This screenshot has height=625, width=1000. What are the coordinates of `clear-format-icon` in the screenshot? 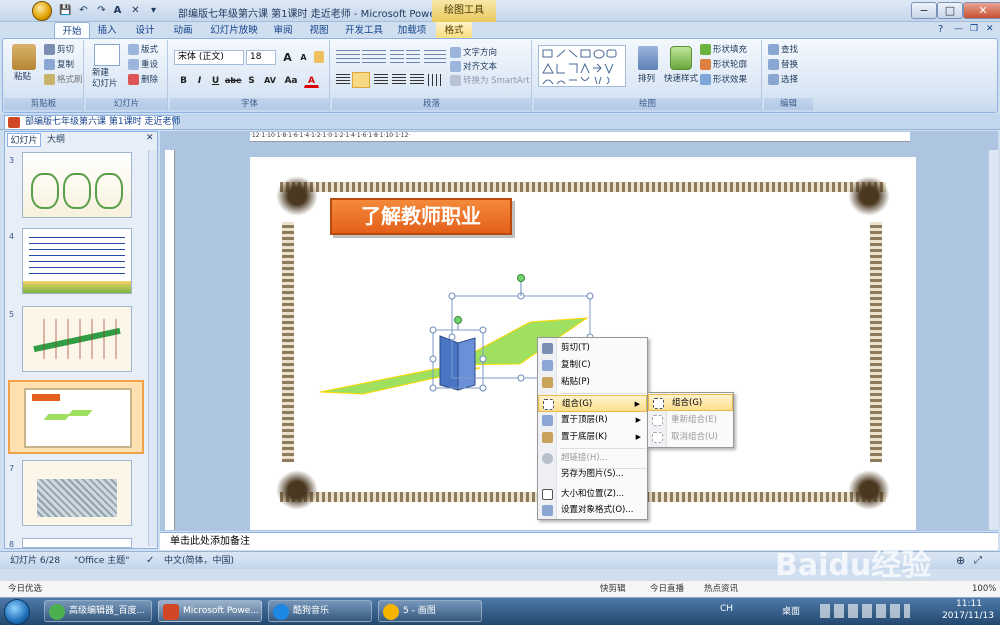 It's located at (319, 57).